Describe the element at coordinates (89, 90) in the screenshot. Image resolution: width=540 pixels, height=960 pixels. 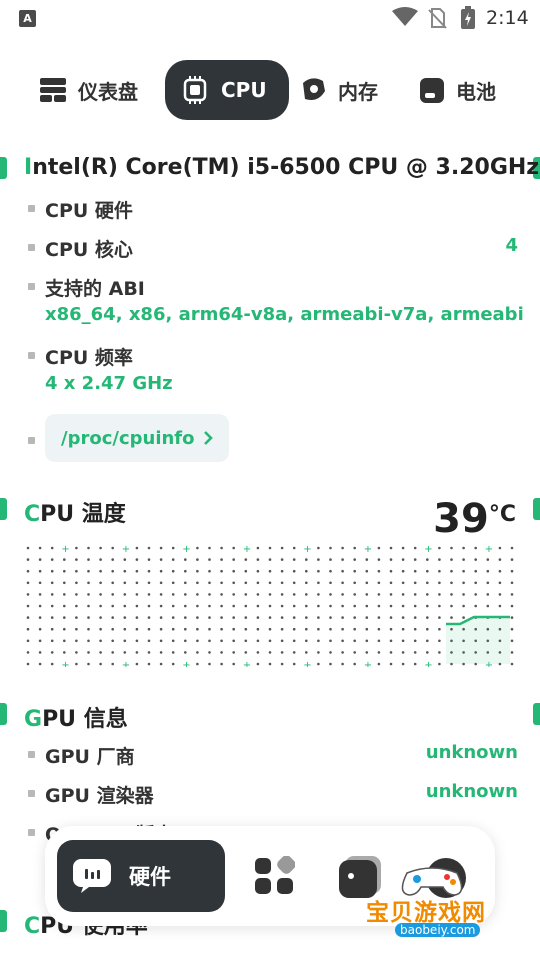
I see `tab-dashboard: 仪表盘` at that location.